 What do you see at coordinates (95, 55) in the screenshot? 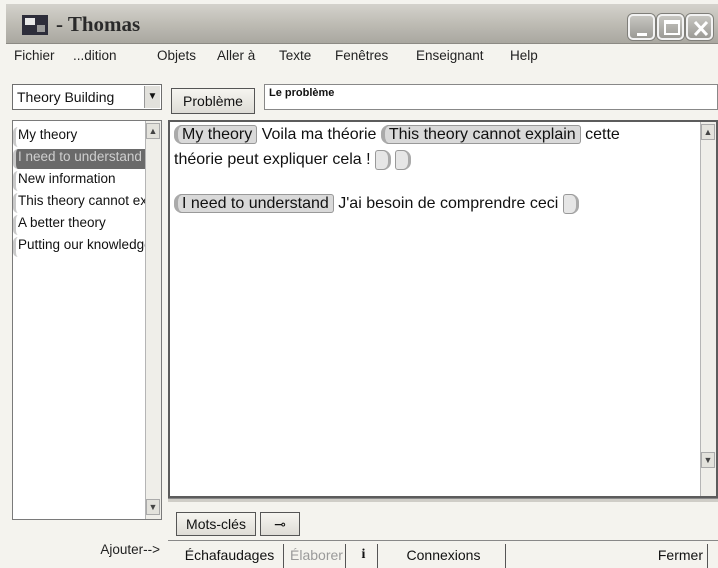
I see `menu-edition: ...dition` at bounding box center [95, 55].